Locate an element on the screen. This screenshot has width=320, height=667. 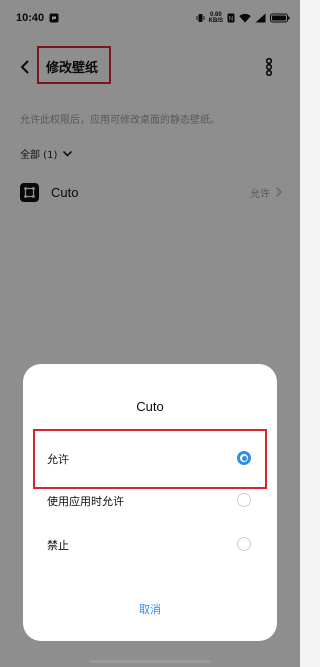
option-allow-while-using-radio is located at coordinates (244, 500).